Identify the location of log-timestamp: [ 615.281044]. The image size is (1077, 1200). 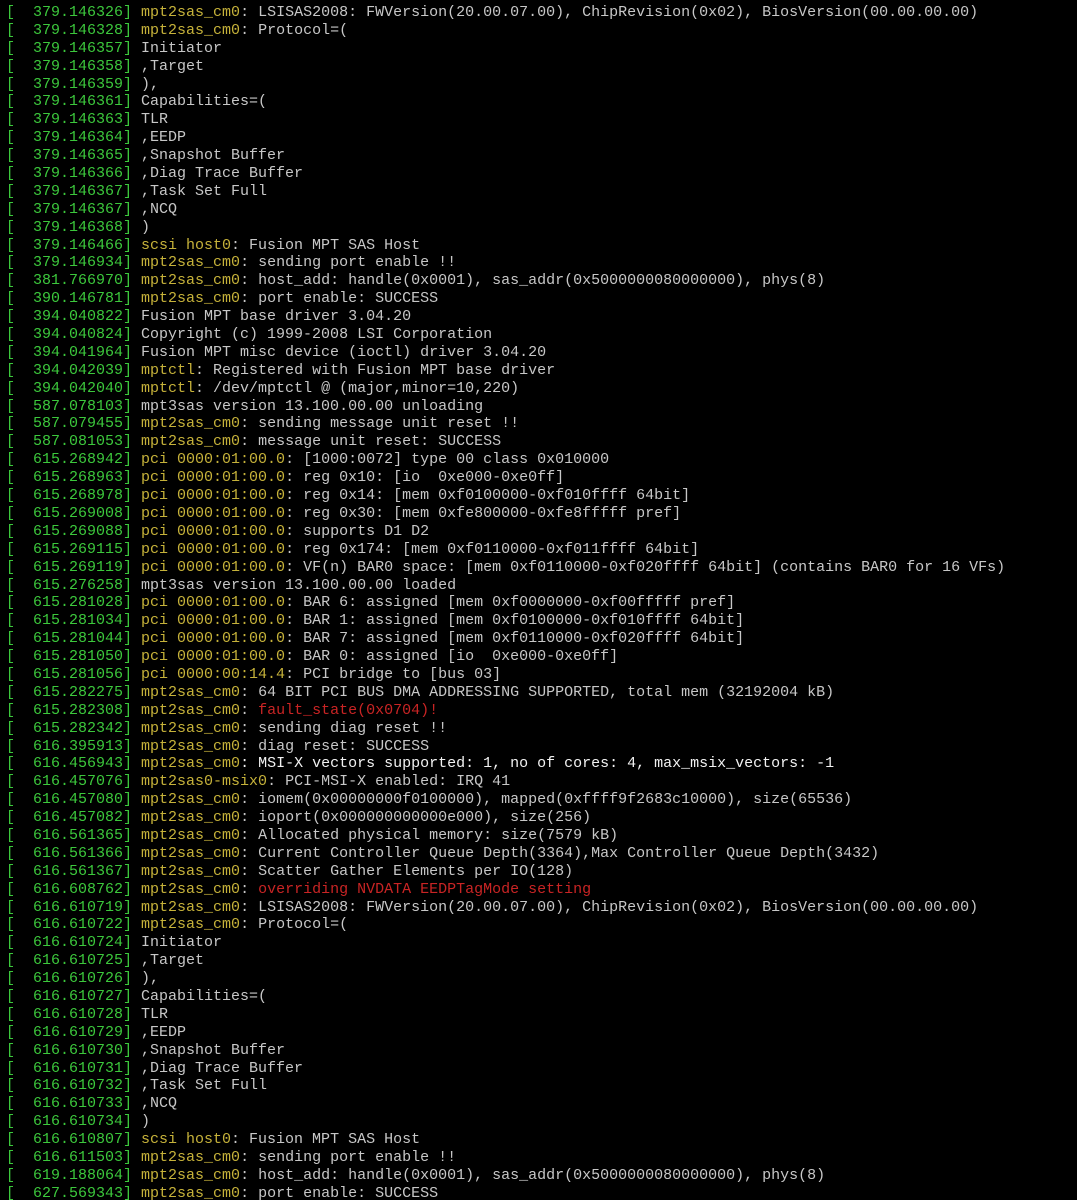
(74, 639).